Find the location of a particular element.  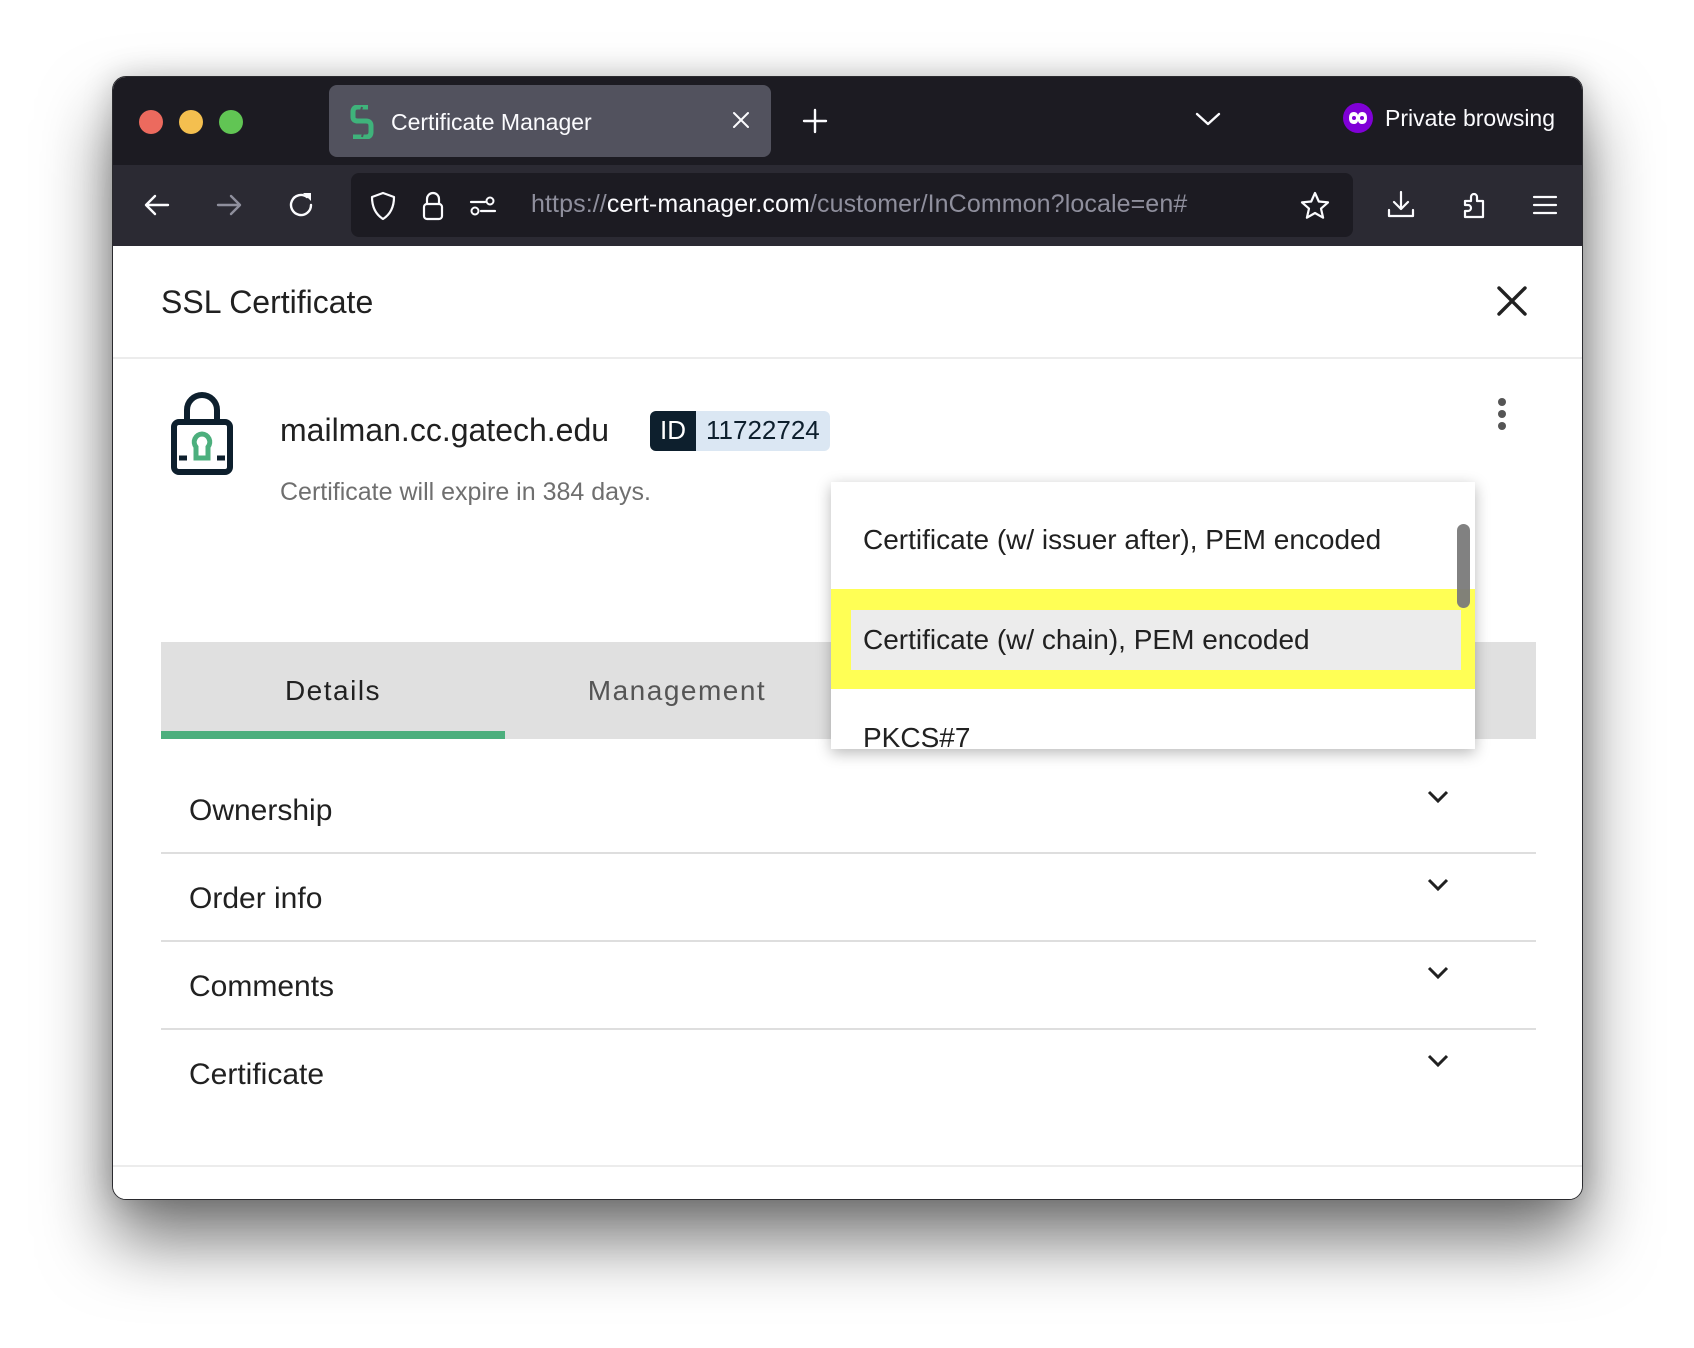

footer-divider is located at coordinates (847, 1166).